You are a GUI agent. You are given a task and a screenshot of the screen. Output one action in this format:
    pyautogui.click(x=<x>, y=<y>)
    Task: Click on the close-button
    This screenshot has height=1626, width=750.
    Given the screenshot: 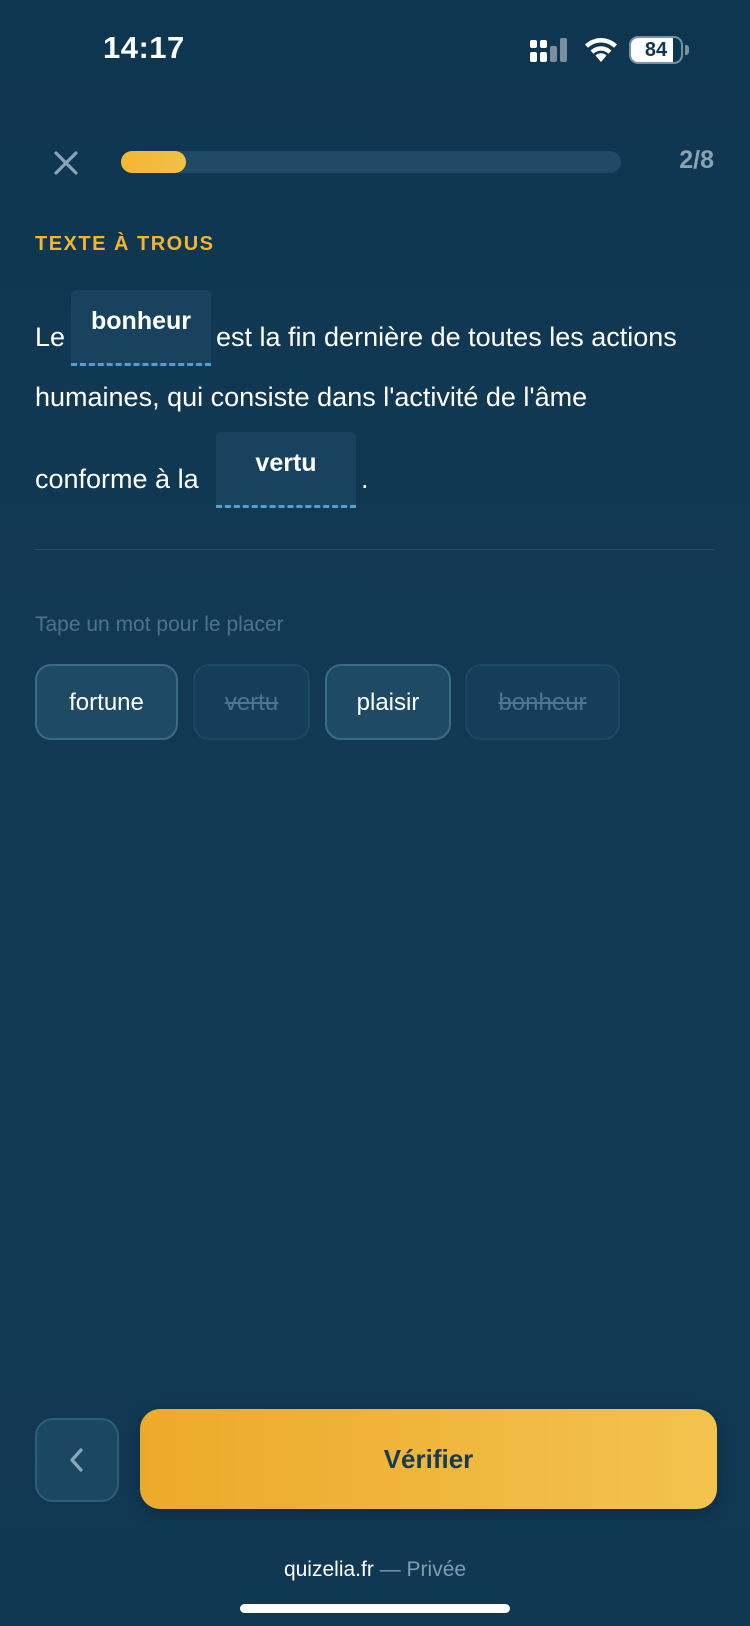 What is the action you would take?
    pyautogui.click(x=66, y=163)
    